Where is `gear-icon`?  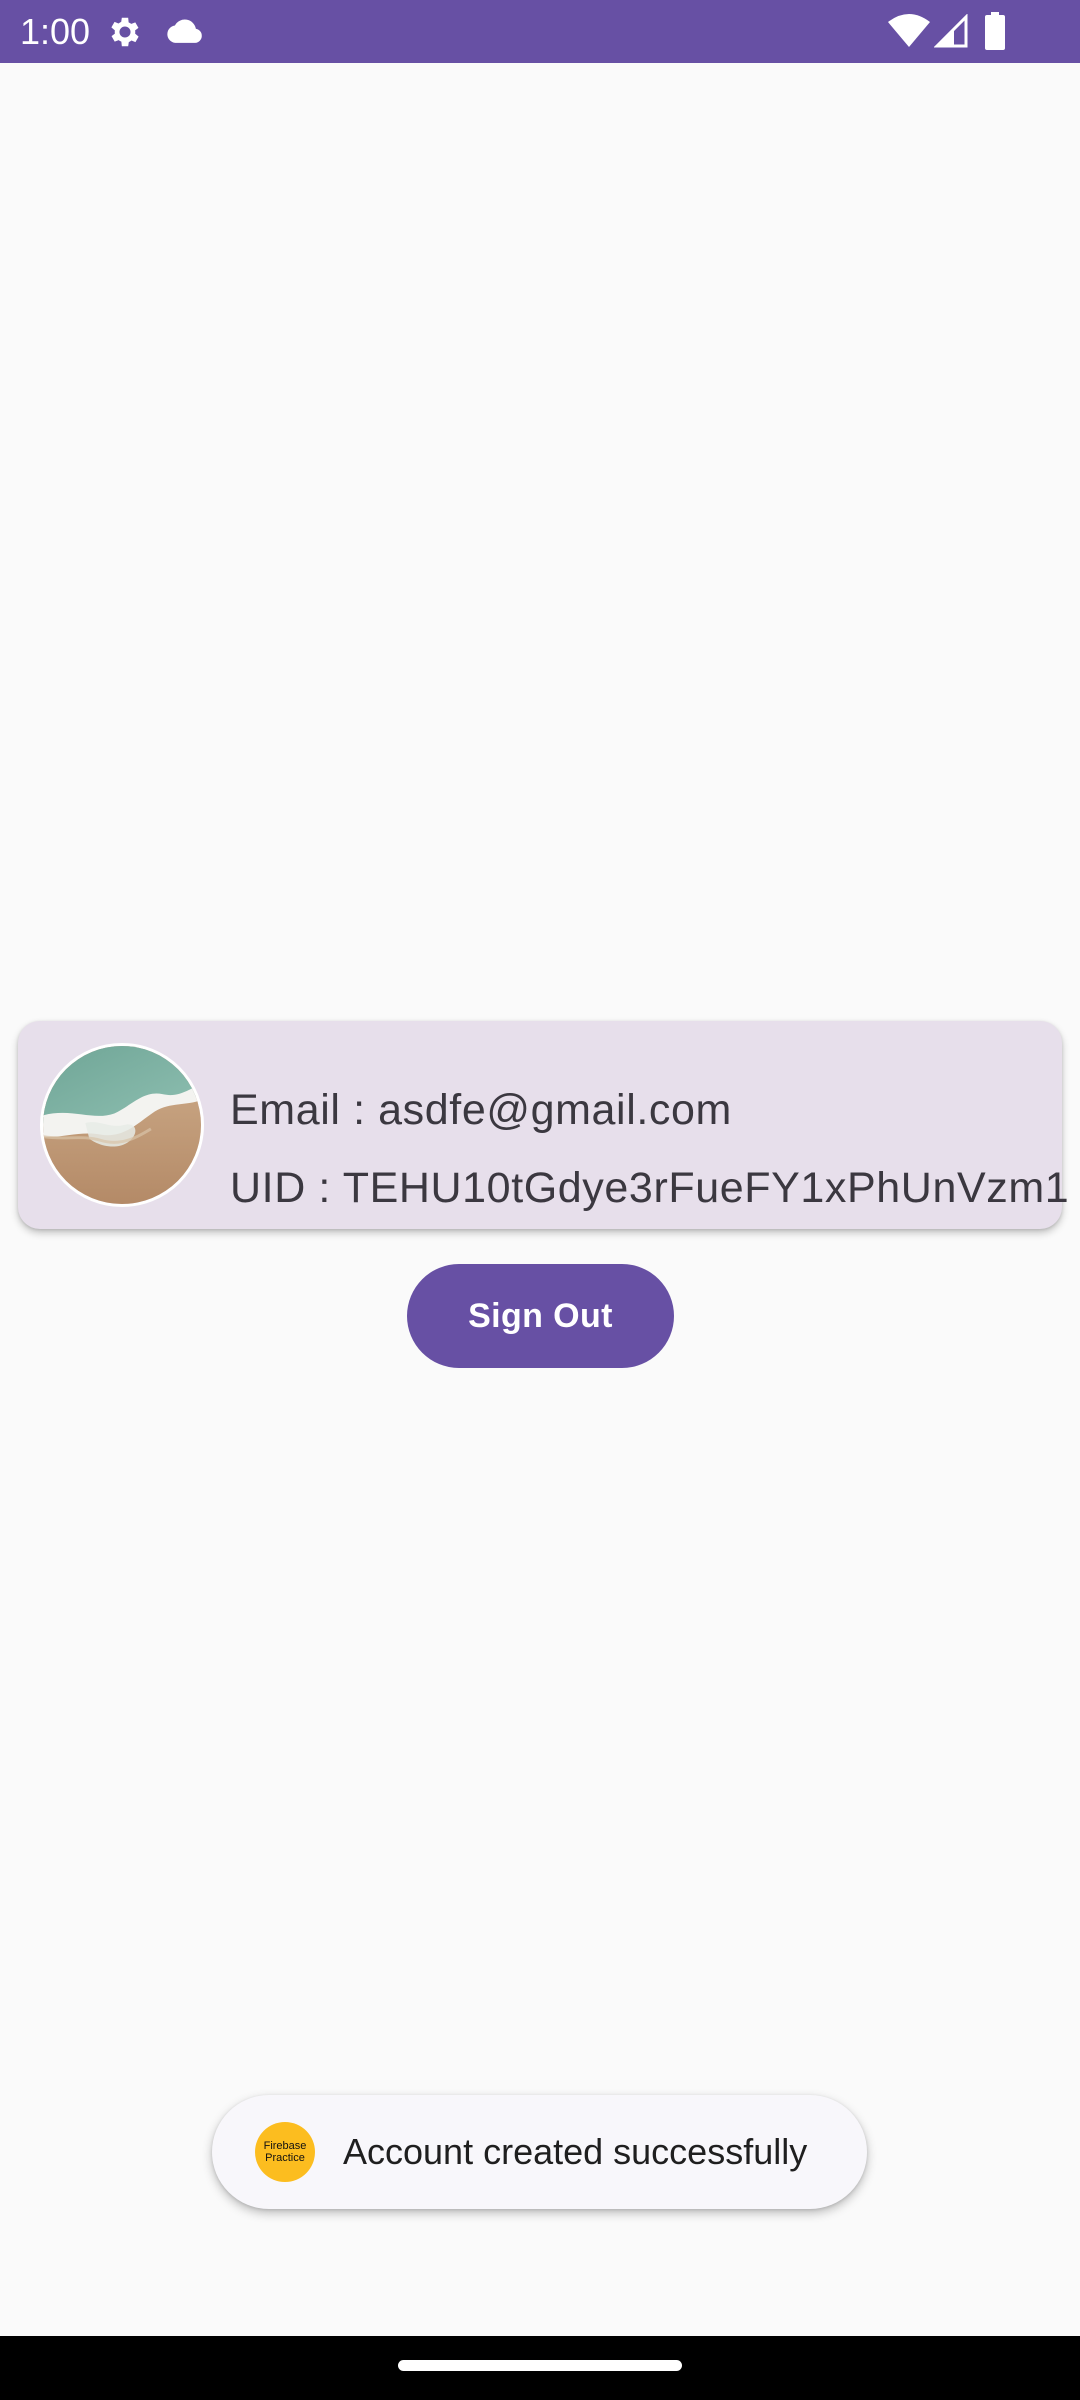 gear-icon is located at coordinates (125, 32).